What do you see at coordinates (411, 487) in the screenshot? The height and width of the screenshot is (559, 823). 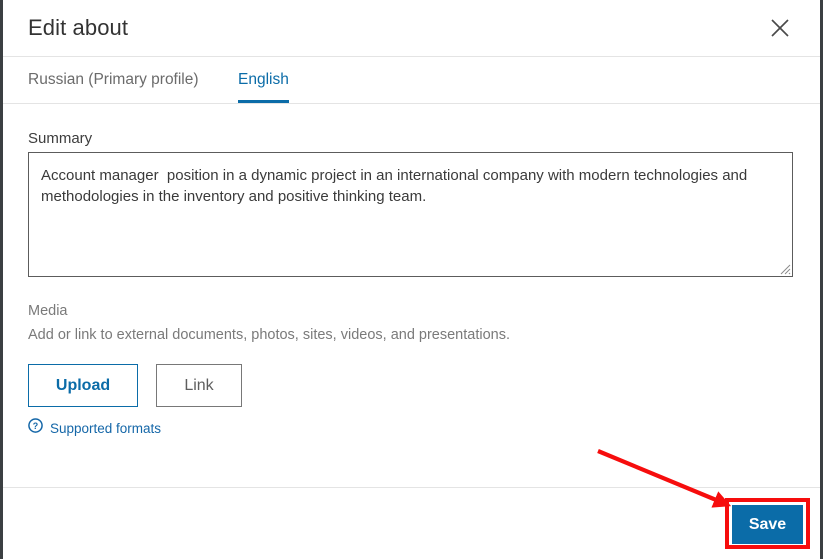 I see `footer-divider` at bounding box center [411, 487].